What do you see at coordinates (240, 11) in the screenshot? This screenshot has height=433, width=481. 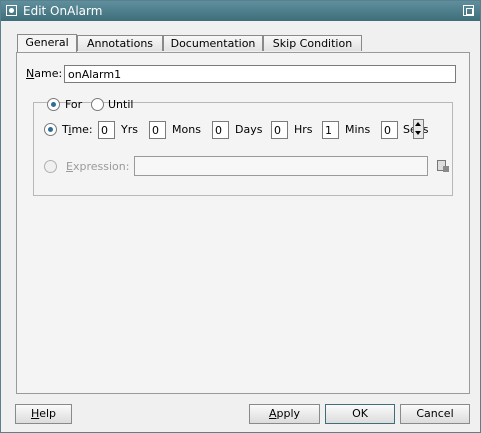 I see `title-bar: Edit OnAlarm` at bounding box center [240, 11].